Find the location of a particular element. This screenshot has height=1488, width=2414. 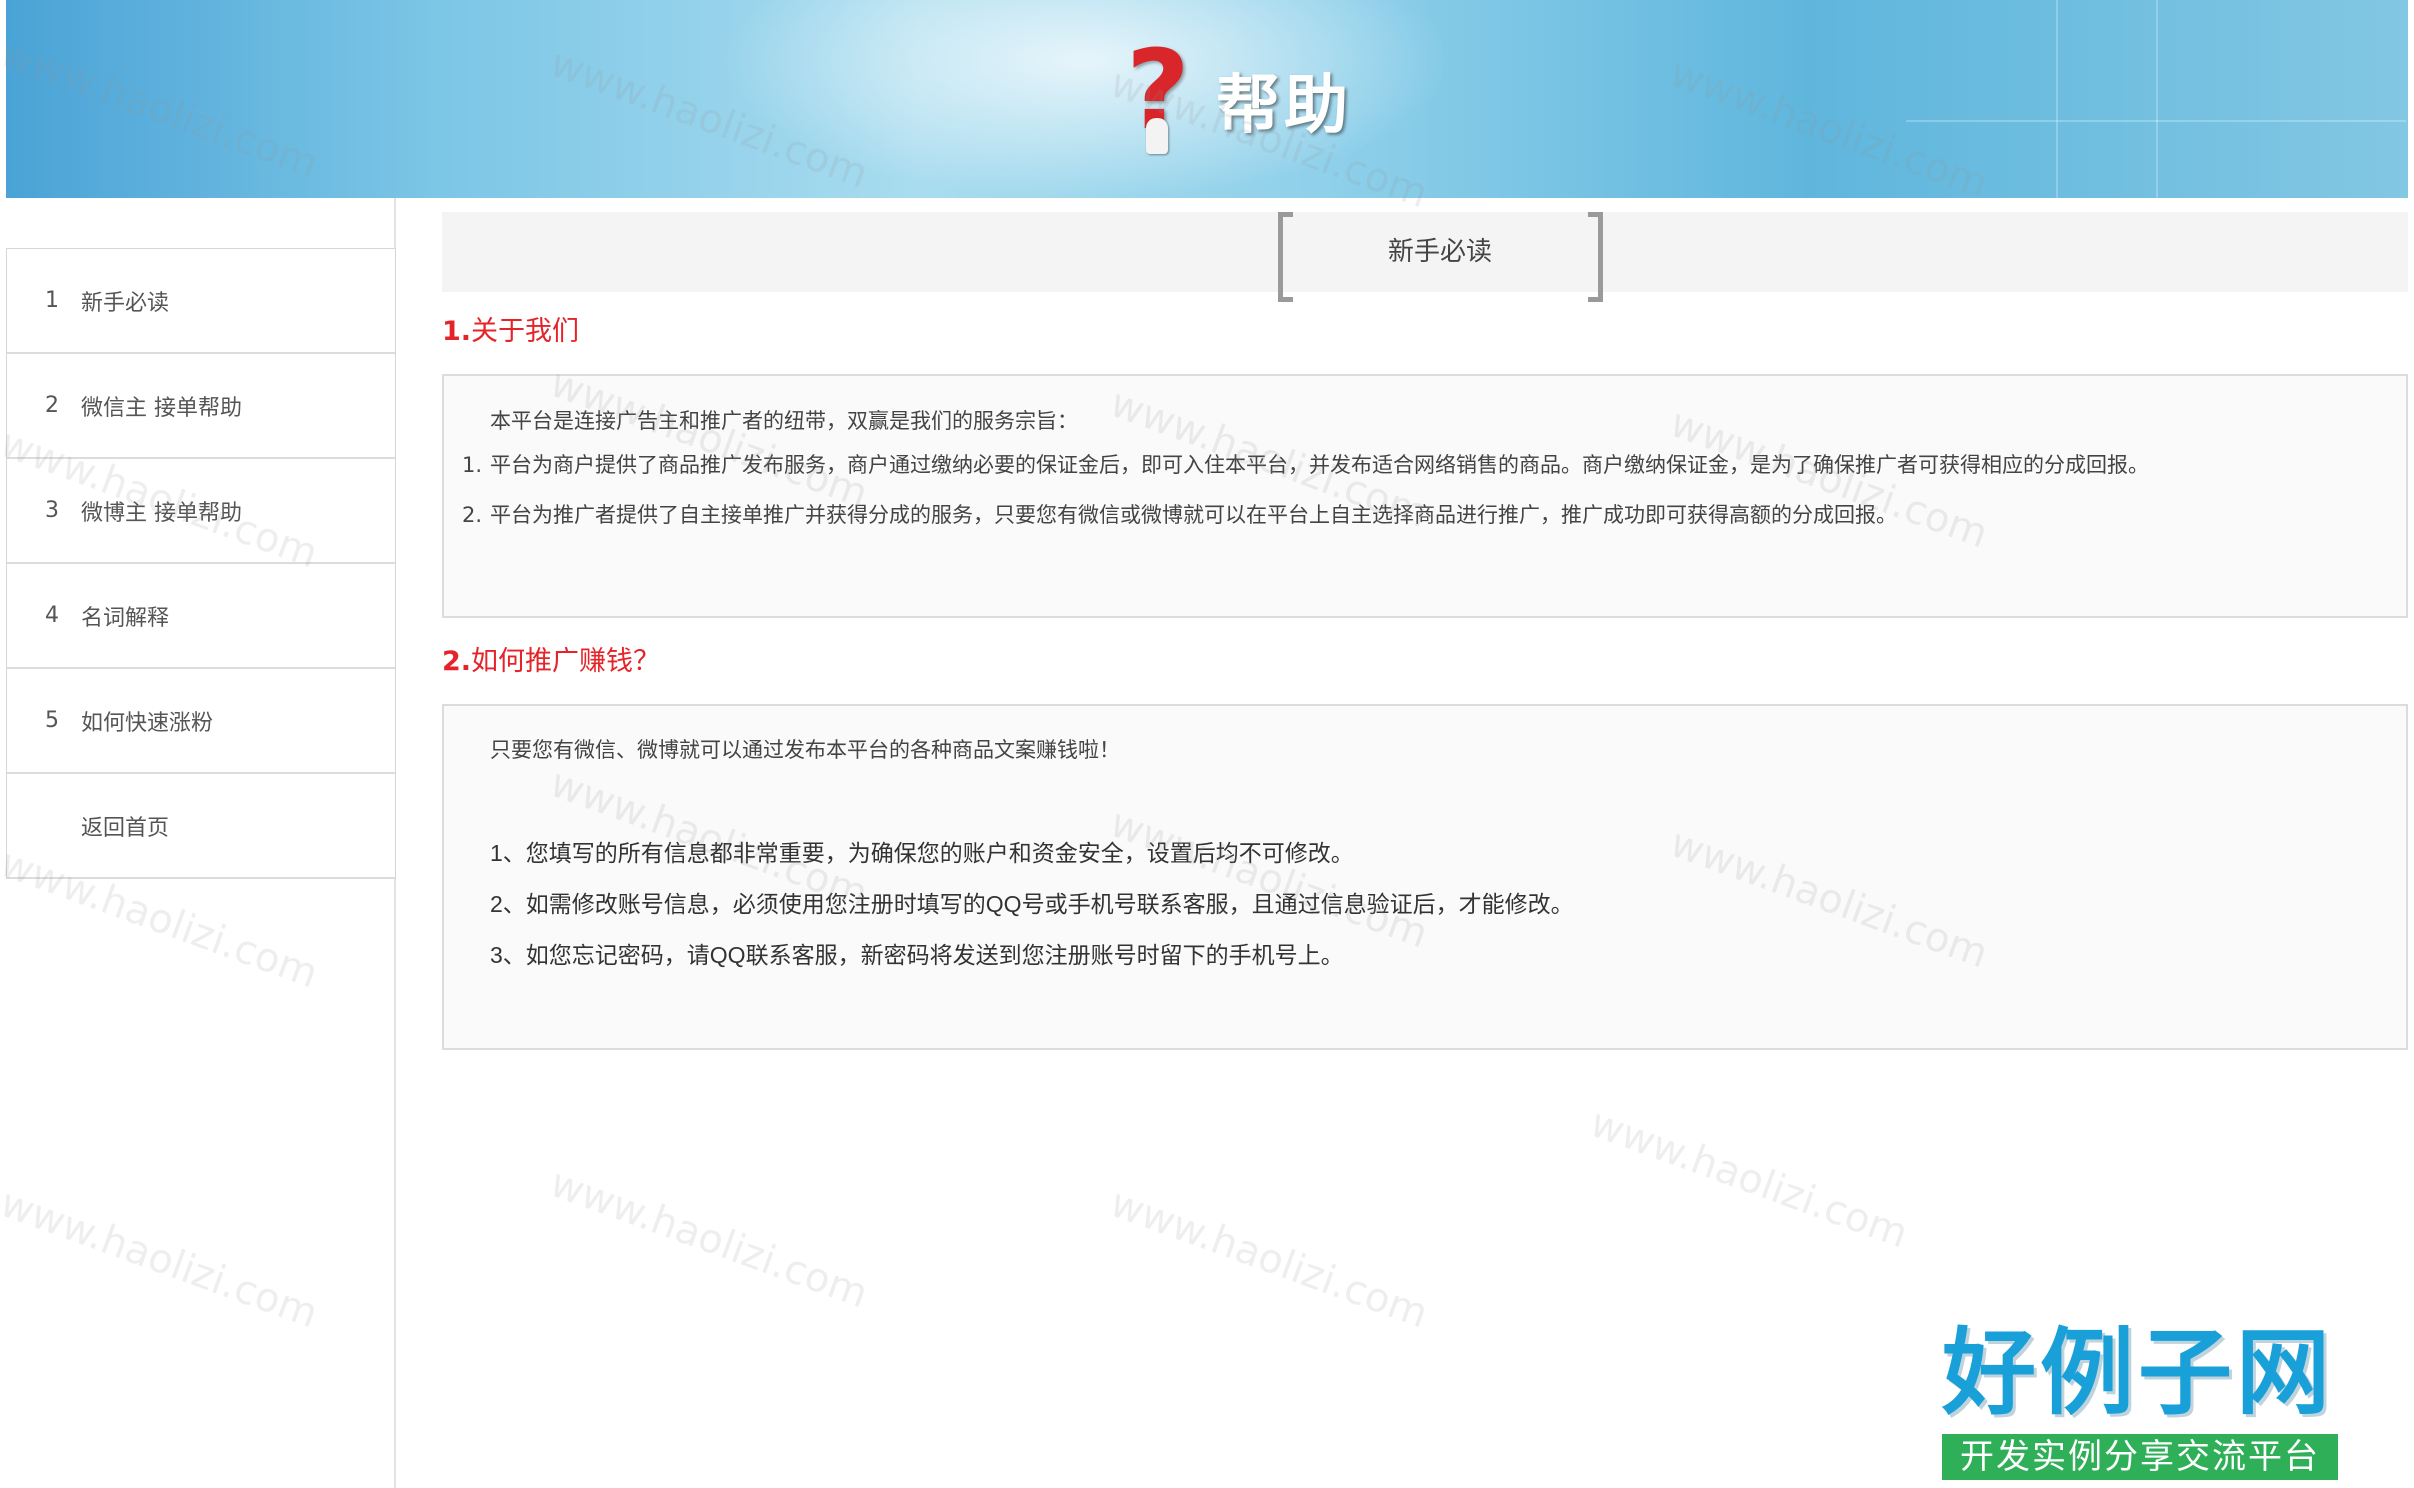

sidebar-item-wechat-help: 2 微信主 接单帮助 is located at coordinates (201, 406).